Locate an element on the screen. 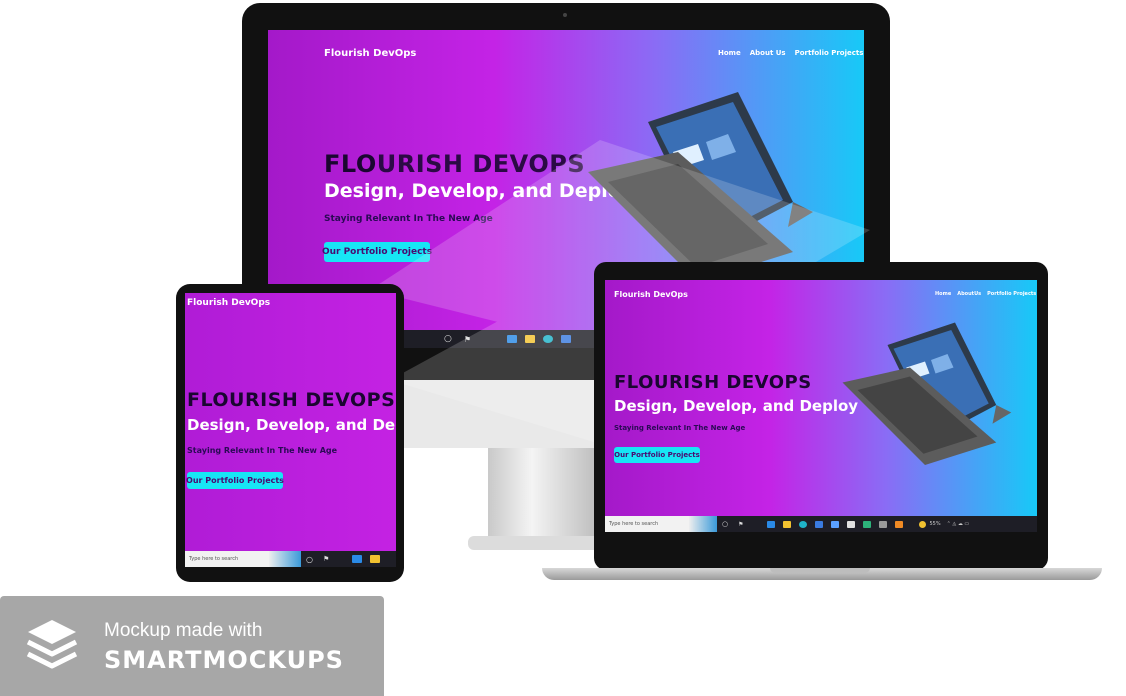  laptop-settings-icon is located at coordinates (882, 524).